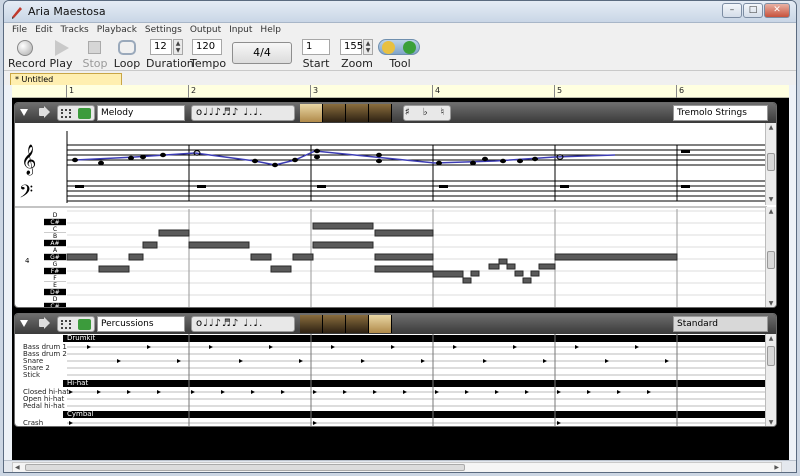  What do you see at coordinates (43, 30) in the screenshot?
I see `menu-edit: Edit` at bounding box center [43, 30].